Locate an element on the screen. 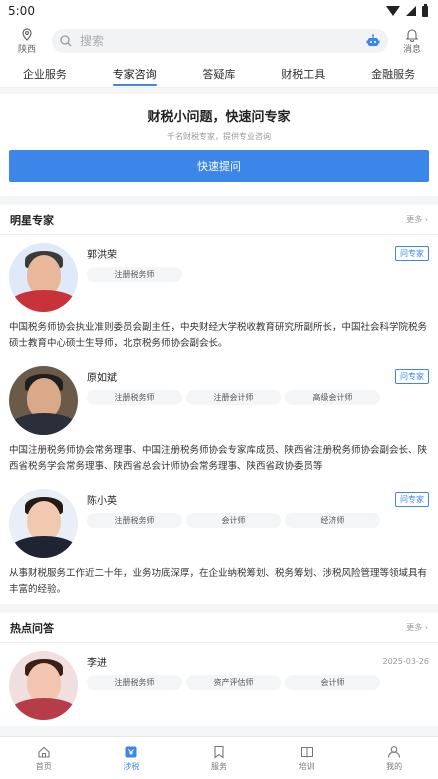  more-experts-link: 更多 › is located at coordinates (417, 219).